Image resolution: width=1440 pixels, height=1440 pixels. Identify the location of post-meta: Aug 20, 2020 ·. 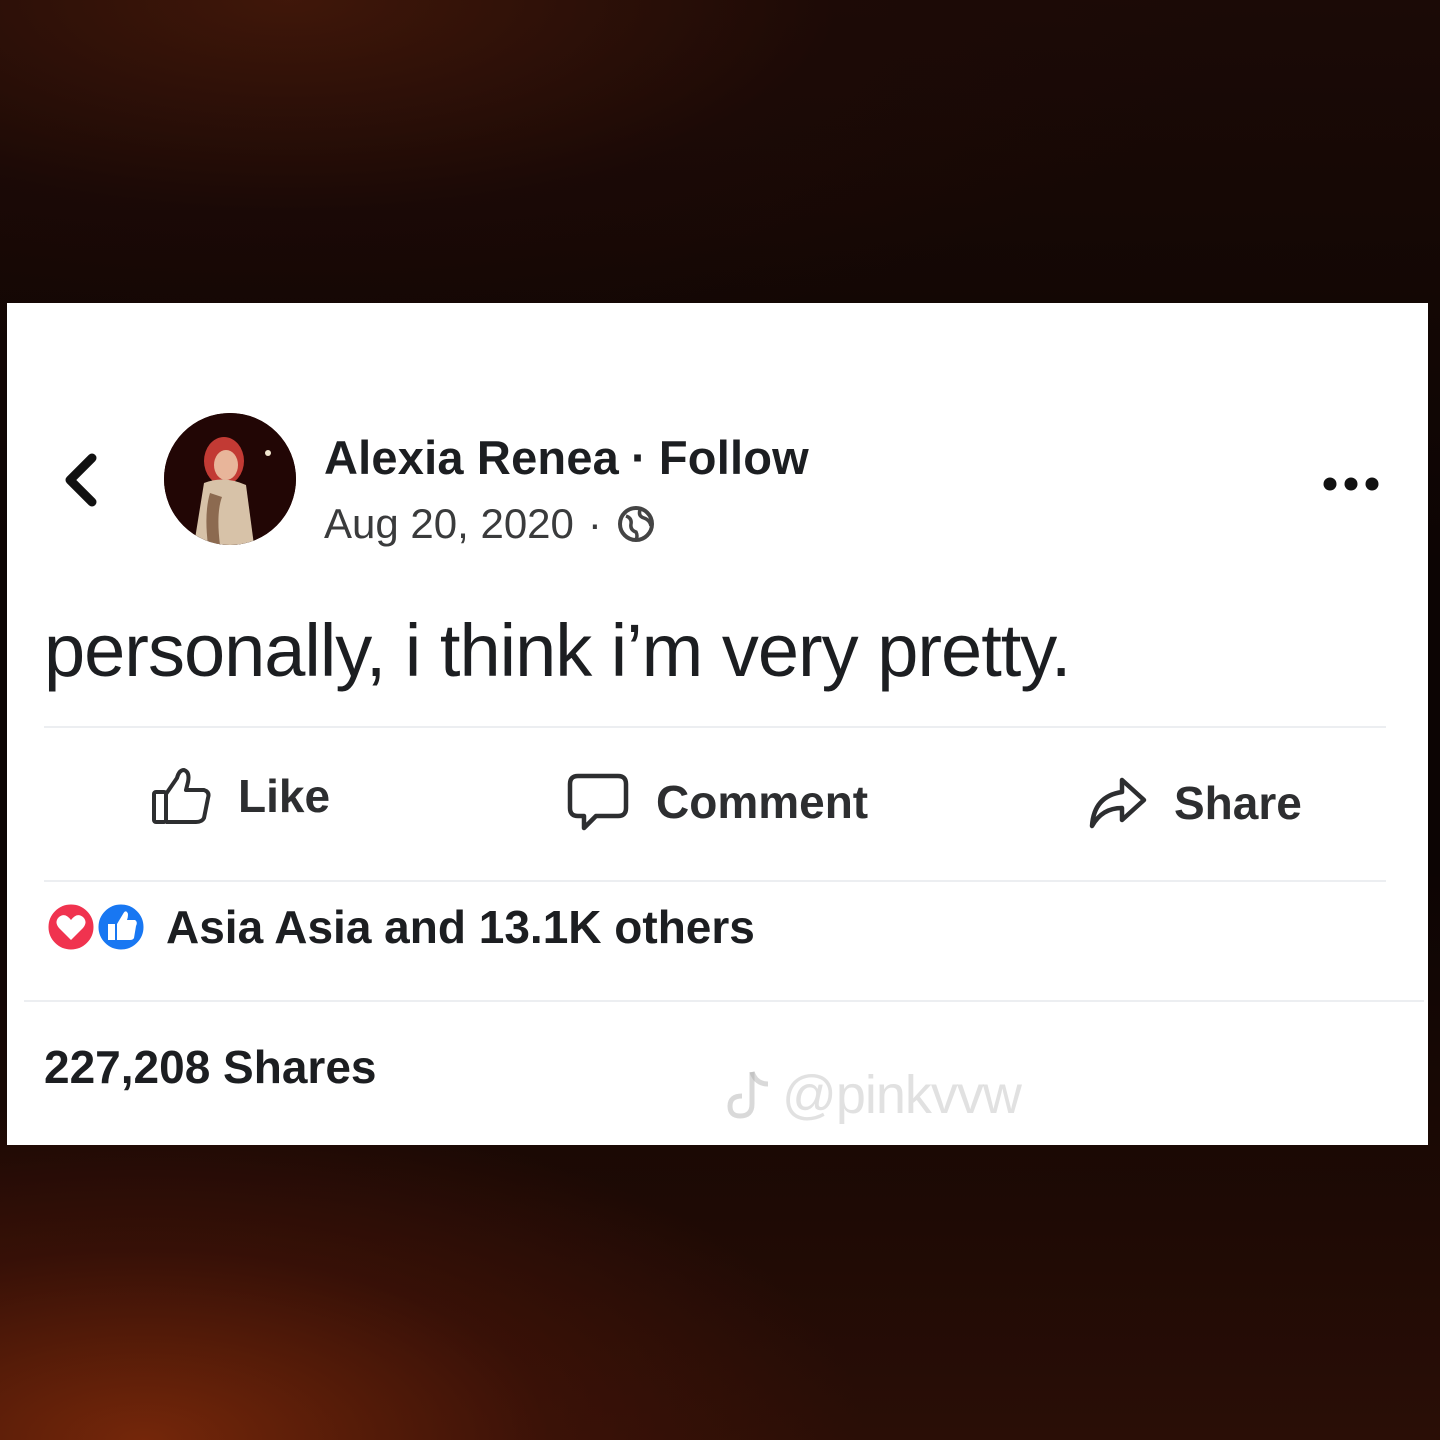
(490, 524).